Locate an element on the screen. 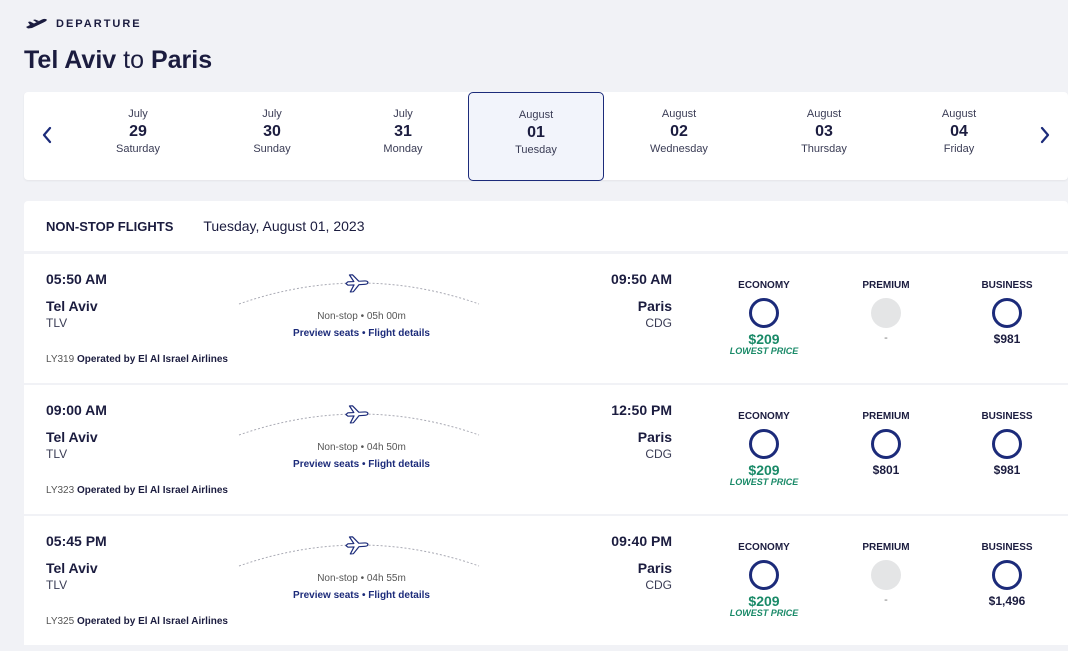 Image resolution: width=1068 pixels, height=651 pixels. arrival-time: 09:50 AM is located at coordinates (641, 279).